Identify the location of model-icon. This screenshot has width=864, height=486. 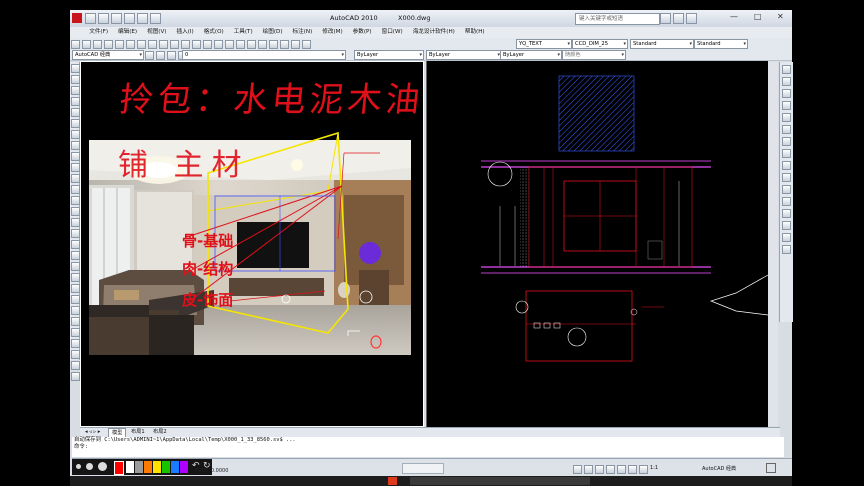
(577, 469).